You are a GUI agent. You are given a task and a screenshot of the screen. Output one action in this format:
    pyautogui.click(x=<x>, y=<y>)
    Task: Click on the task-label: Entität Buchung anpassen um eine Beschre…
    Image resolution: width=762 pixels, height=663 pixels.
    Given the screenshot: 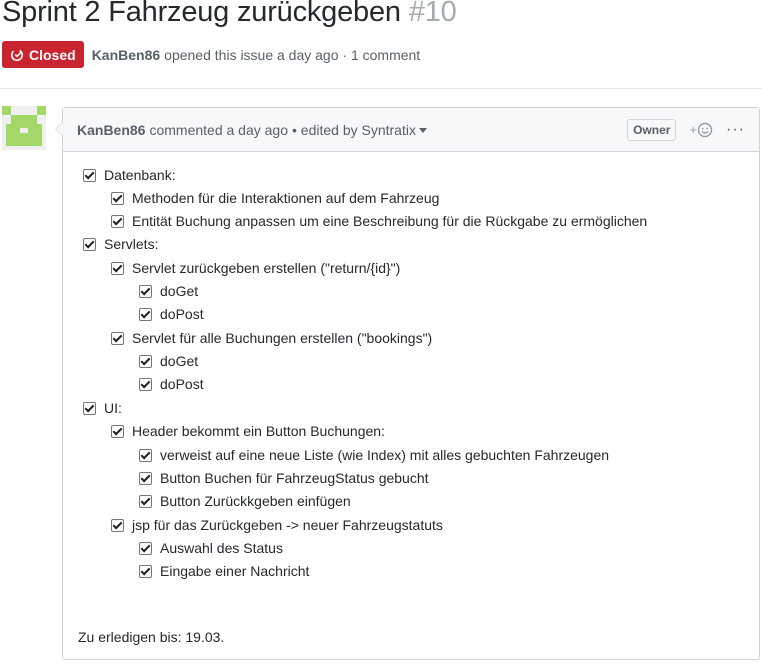 What is the action you would take?
    pyautogui.click(x=390, y=221)
    